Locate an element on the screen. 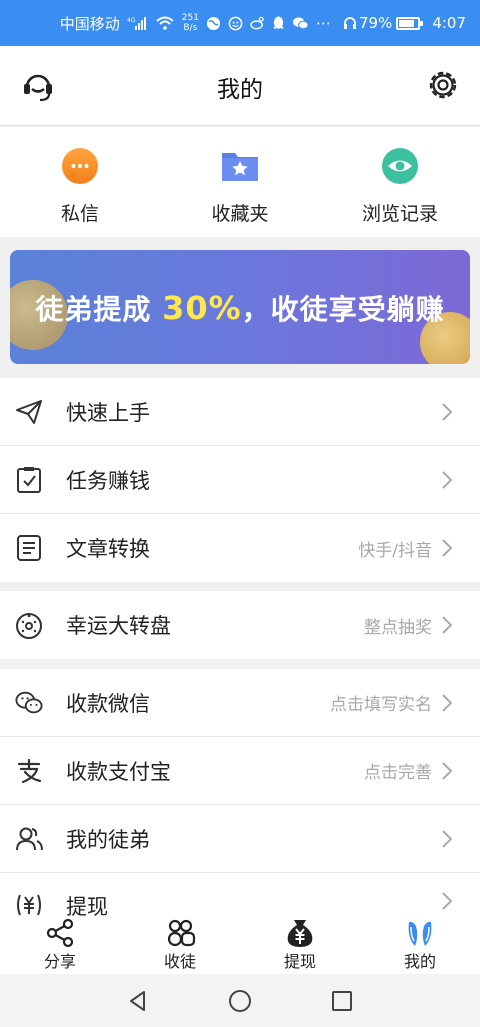 Image resolution: width=480 pixels, height=1027 pixels. signal-icon: 4G is located at coordinates (138, 23).